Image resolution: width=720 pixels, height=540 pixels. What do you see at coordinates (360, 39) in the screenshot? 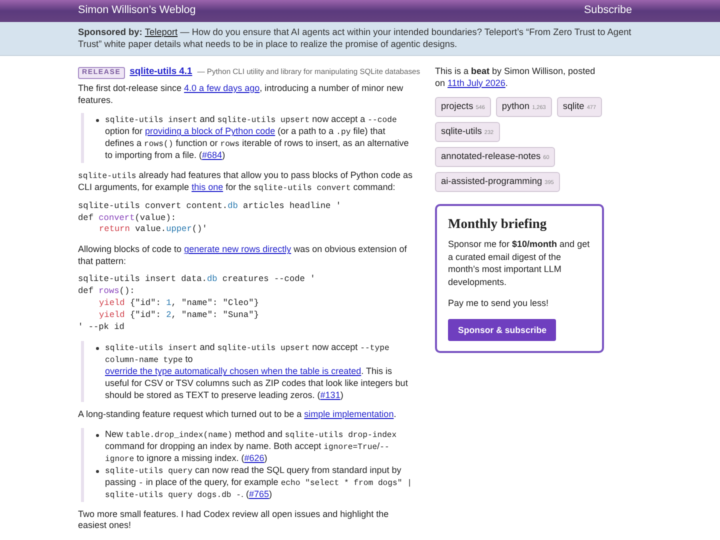
I see `sponsor-banner: Sponsored by: Teleport — How do you ensure that AI agents act within your intended boundaries? Teleport’s “From Zero Trust to Agent Trust” white paper details what needs to be in place to realize the promise of agentic designs.` at bounding box center [360, 39].